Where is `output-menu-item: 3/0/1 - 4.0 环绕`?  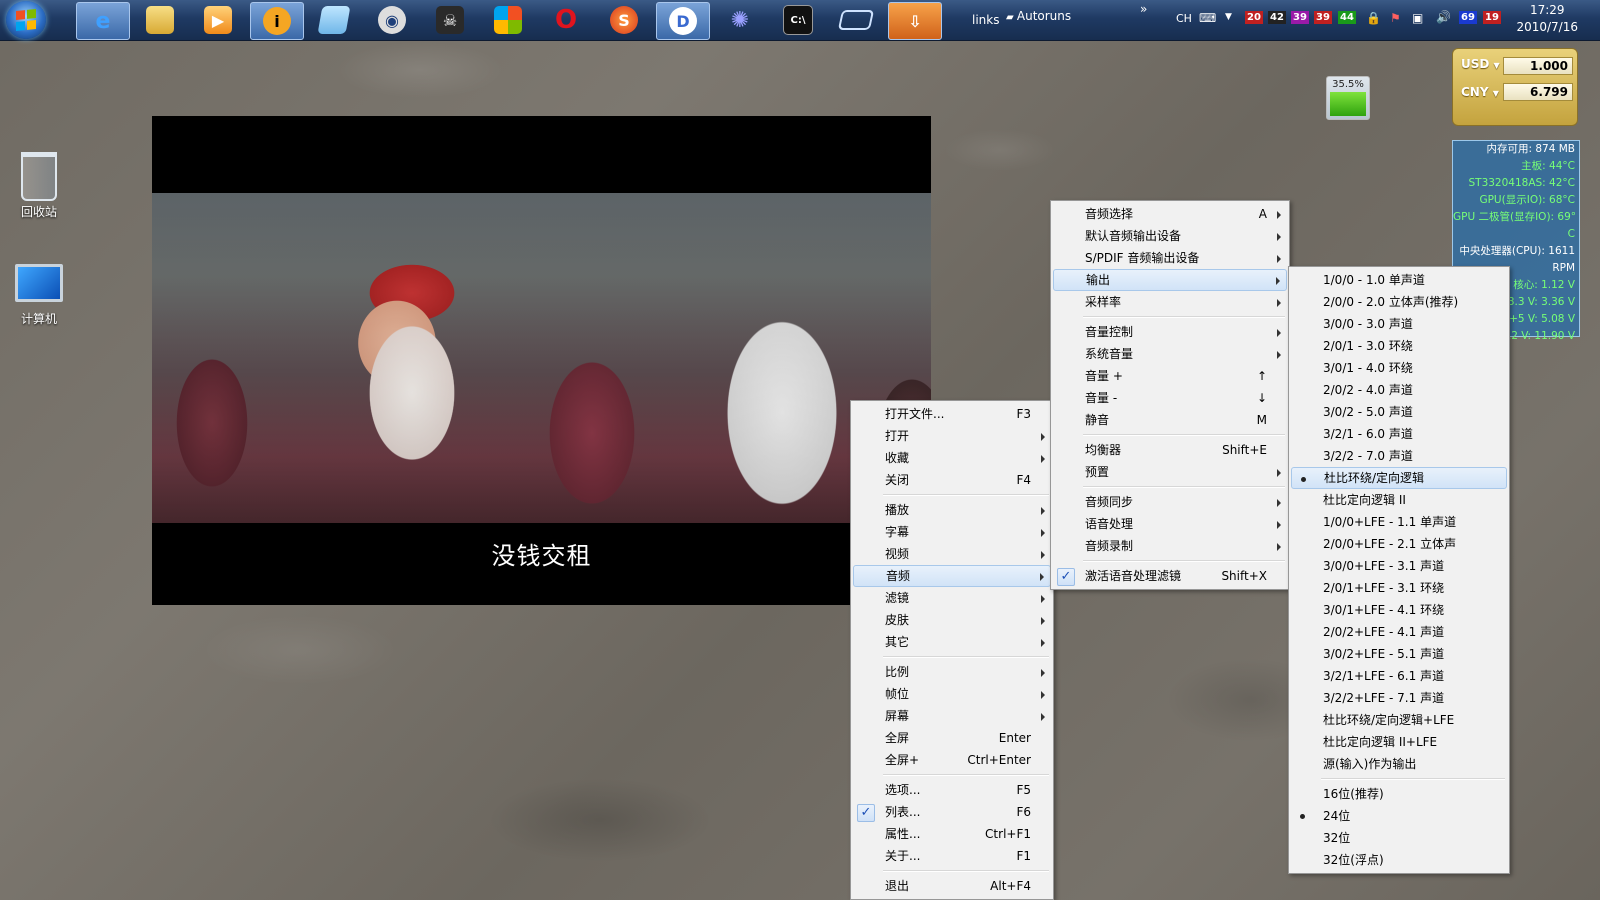
output-menu-item: 3/0/1 - 4.0 环绕 is located at coordinates (1399, 368).